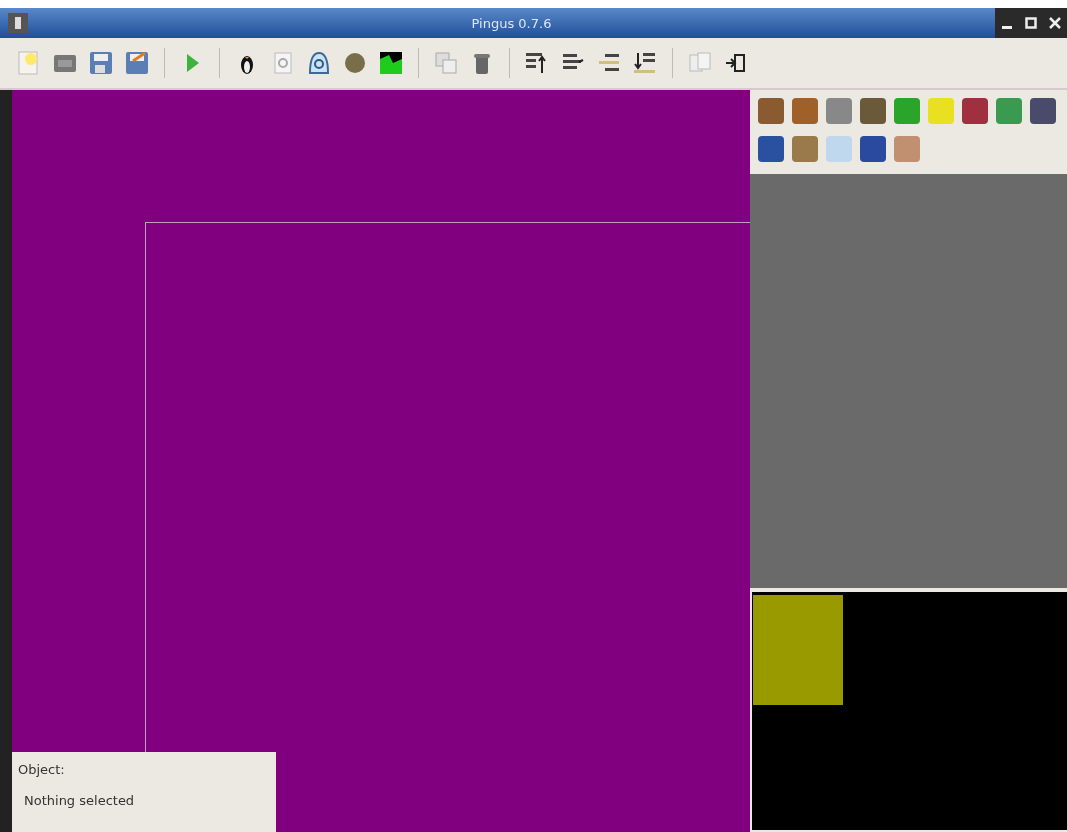  I want to click on save-icon, so click(101, 63).